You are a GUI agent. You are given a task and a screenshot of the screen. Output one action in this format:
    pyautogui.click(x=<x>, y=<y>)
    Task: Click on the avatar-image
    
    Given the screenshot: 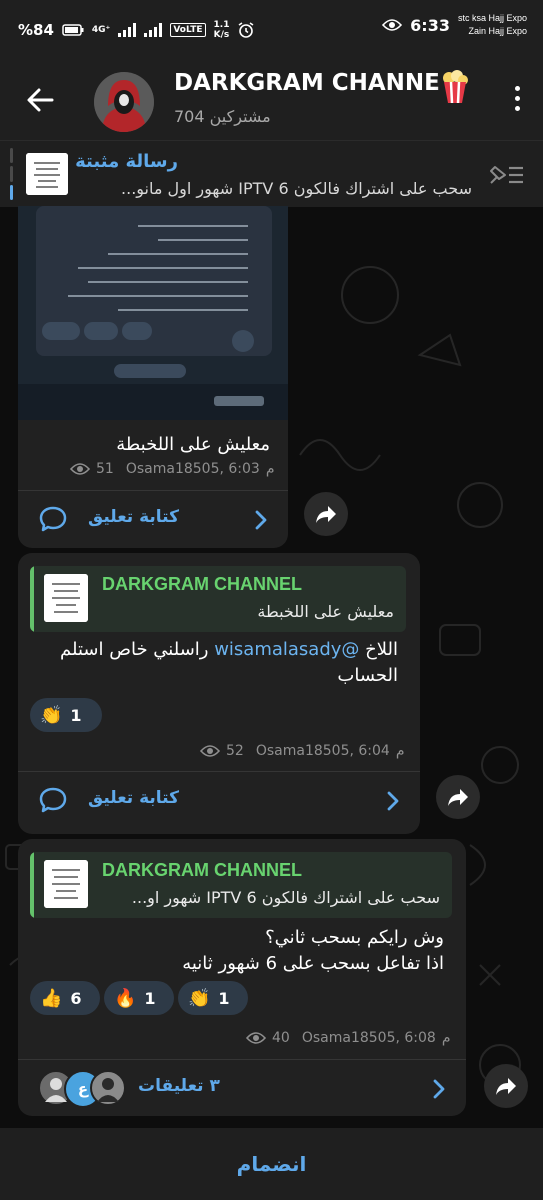 What is the action you would take?
    pyautogui.click(x=124, y=102)
    